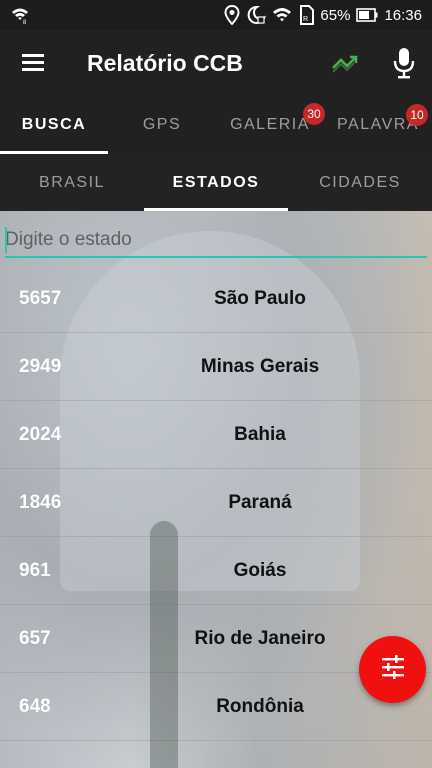  I want to click on tab-gps: GPS, so click(162, 125).